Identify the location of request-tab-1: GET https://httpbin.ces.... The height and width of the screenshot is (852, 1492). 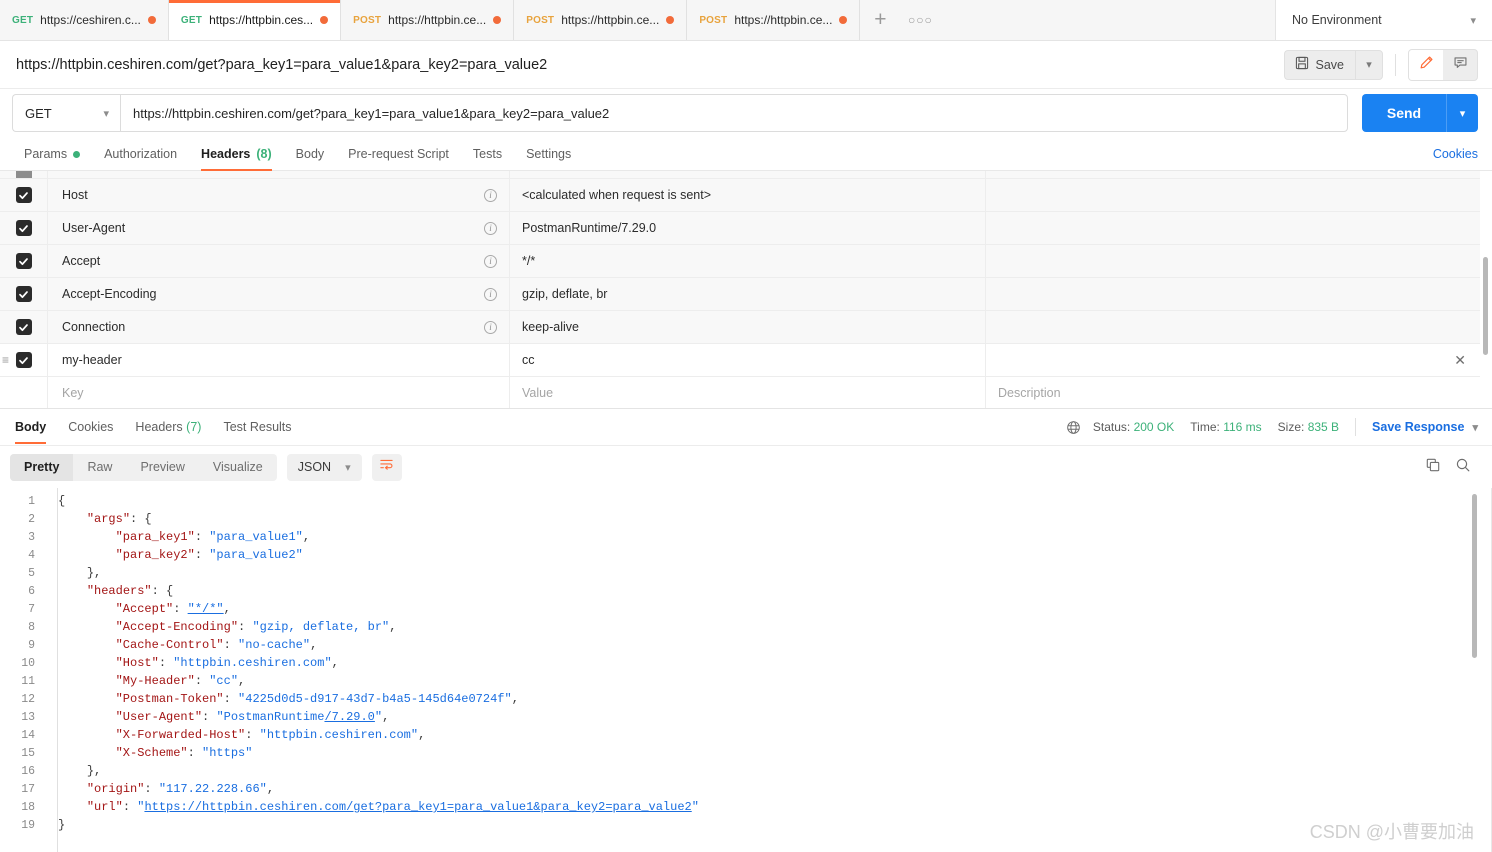
(255, 20).